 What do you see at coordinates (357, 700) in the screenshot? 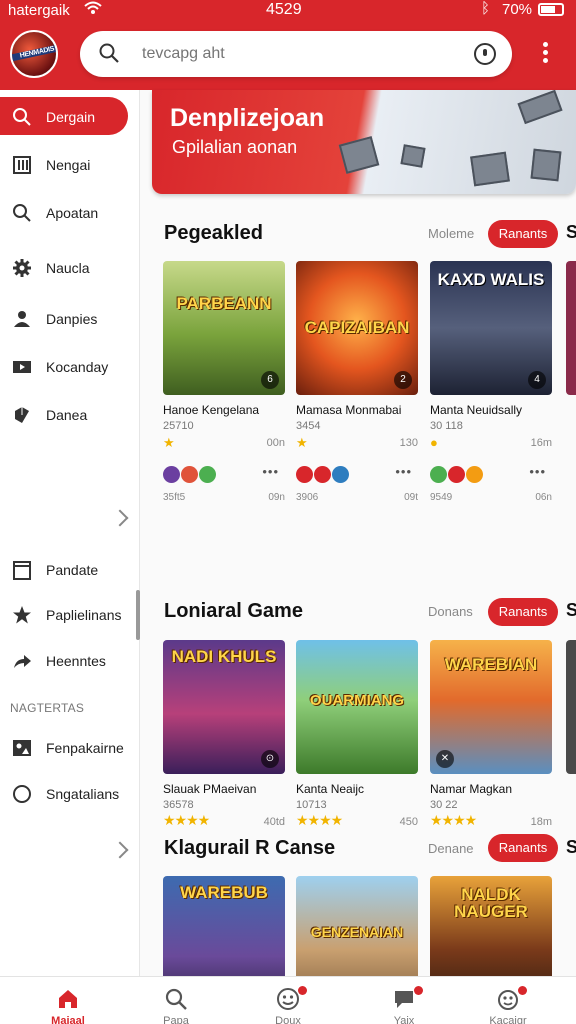
I see `game-thumbnail-title: OUARMIANG` at bounding box center [357, 700].